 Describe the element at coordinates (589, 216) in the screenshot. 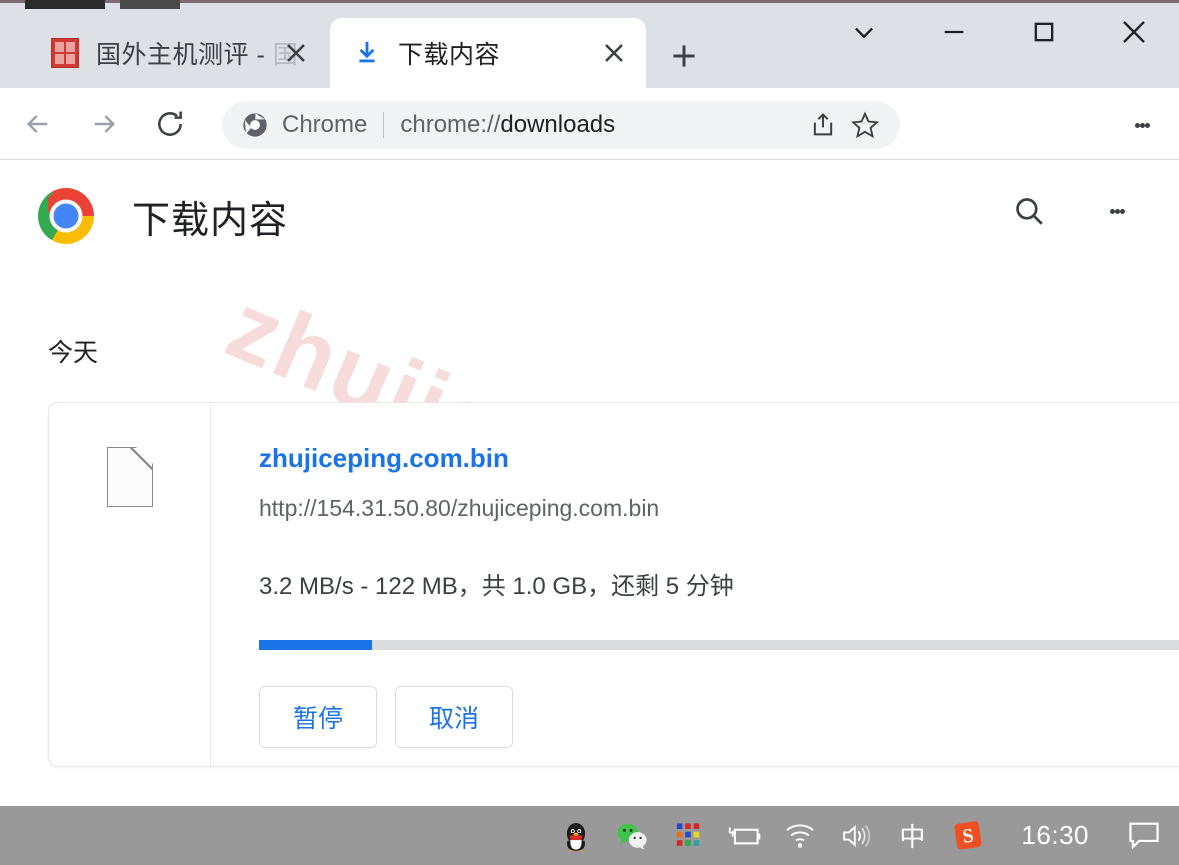

I see `downloads-header: 下载内容` at that location.